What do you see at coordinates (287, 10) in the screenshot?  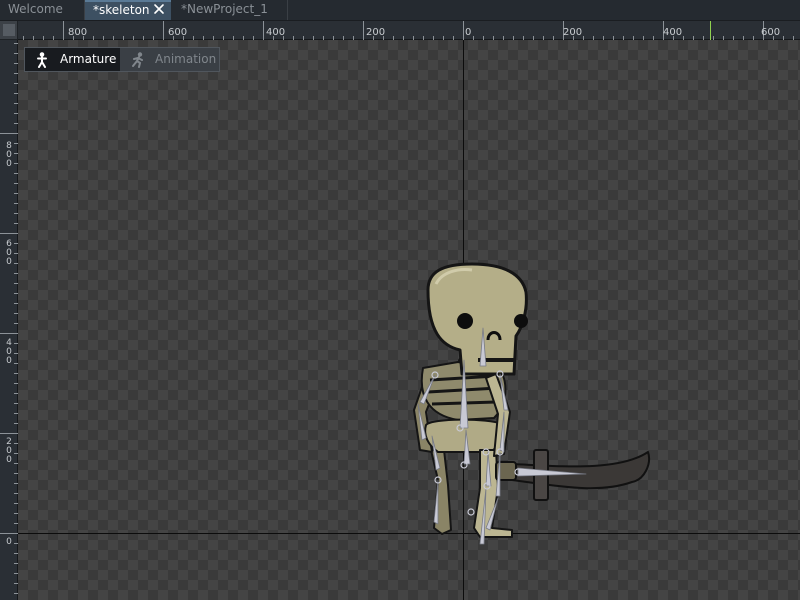 I see `tab-divider` at bounding box center [287, 10].